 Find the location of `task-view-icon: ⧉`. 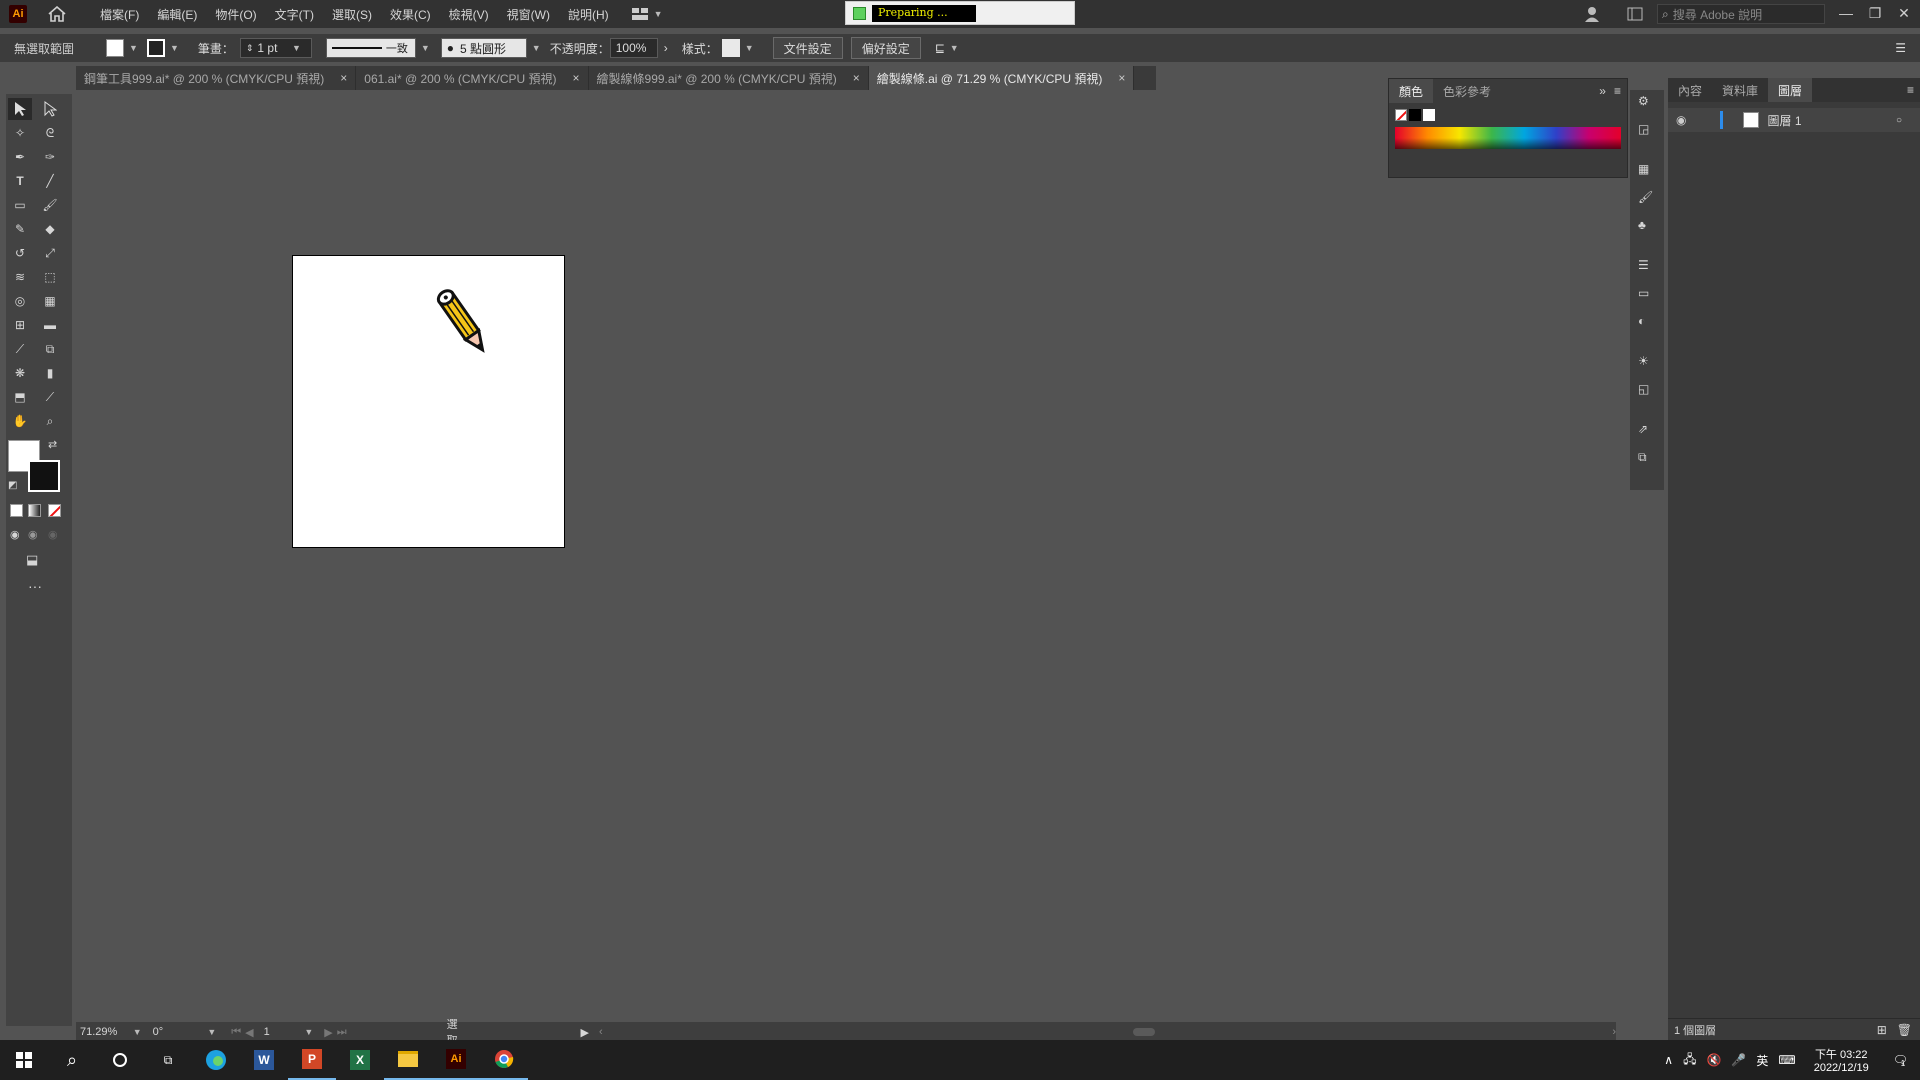

task-view-icon: ⧉ is located at coordinates (168, 1060).